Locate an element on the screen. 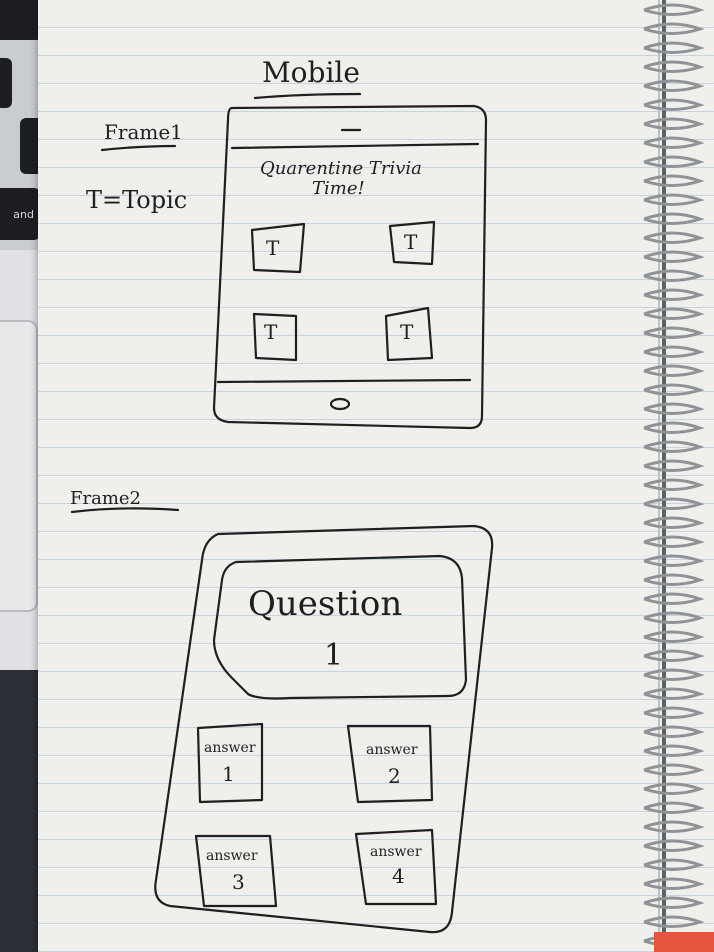 Image resolution: width=714 pixels, height=952 pixels. frame1-title-line1: Quarentine Trivia is located at coordinates (341, 168).